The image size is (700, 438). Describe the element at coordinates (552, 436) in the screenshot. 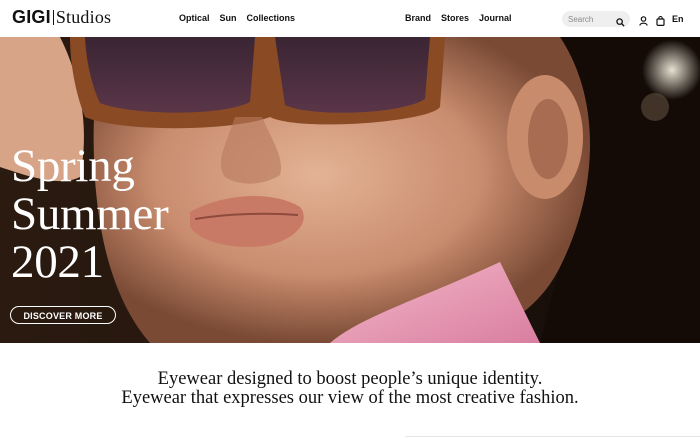

I see `section-divider` at that location.